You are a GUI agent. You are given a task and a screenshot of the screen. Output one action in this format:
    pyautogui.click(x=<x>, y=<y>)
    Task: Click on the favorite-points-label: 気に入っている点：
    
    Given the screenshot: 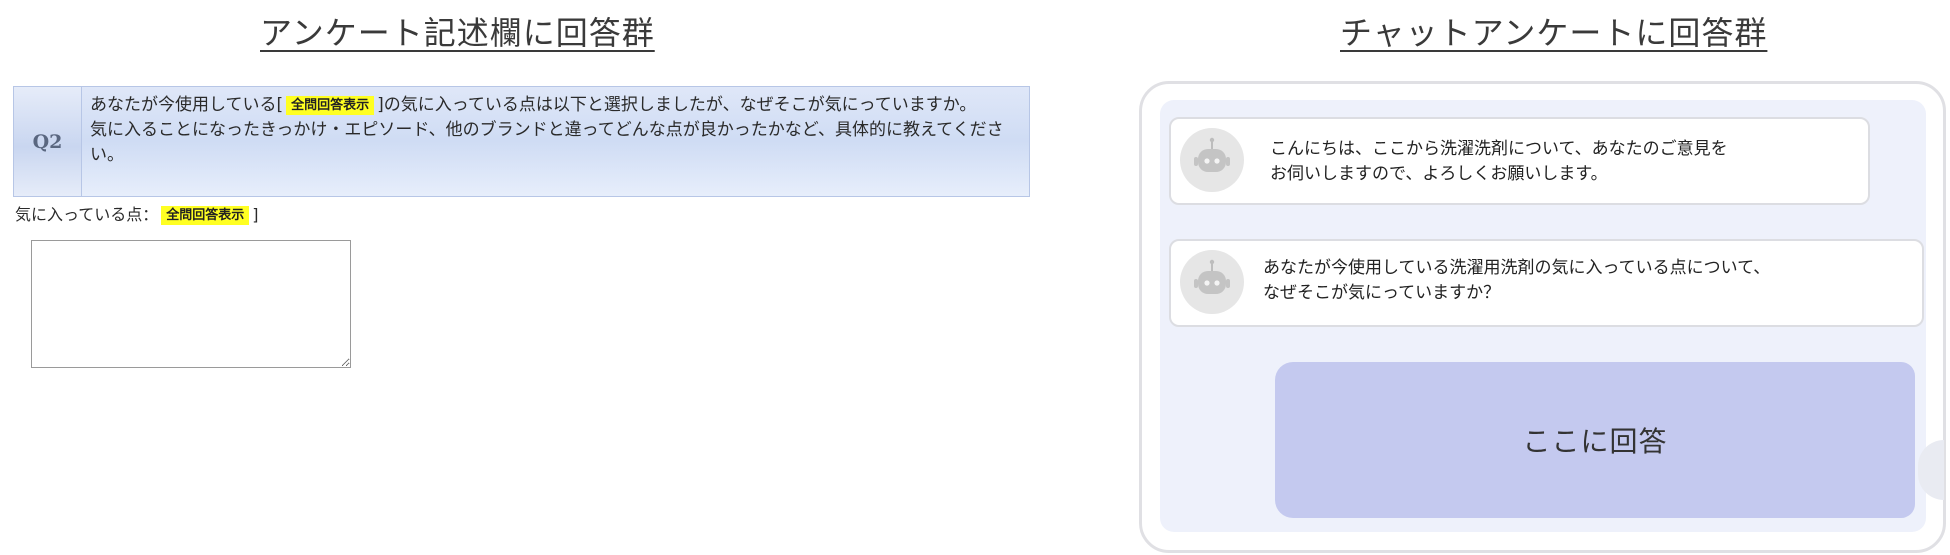 What is the action you would take?
    pyautogui.click(x=87, y=214)
    